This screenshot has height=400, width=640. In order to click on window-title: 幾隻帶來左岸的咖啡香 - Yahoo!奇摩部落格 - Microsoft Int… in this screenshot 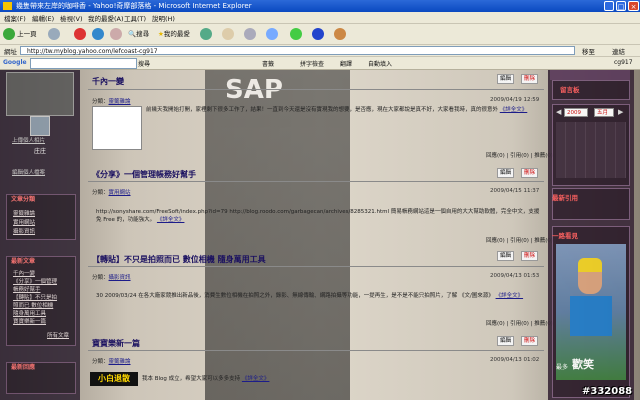, I will do `click(134, 6)`.